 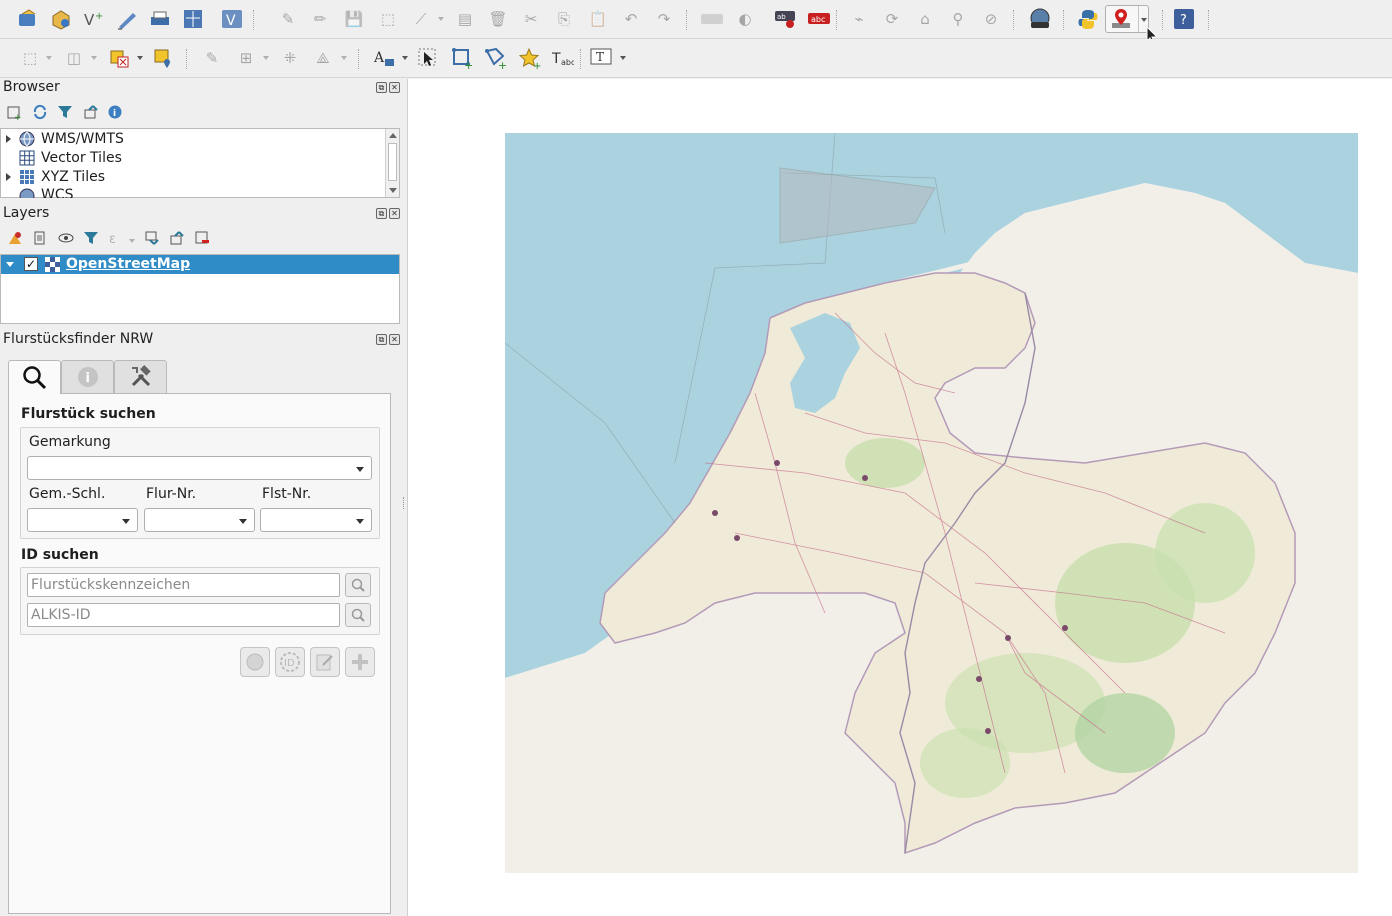 I want to click on refresh-icon, so click(x=40, y=112).